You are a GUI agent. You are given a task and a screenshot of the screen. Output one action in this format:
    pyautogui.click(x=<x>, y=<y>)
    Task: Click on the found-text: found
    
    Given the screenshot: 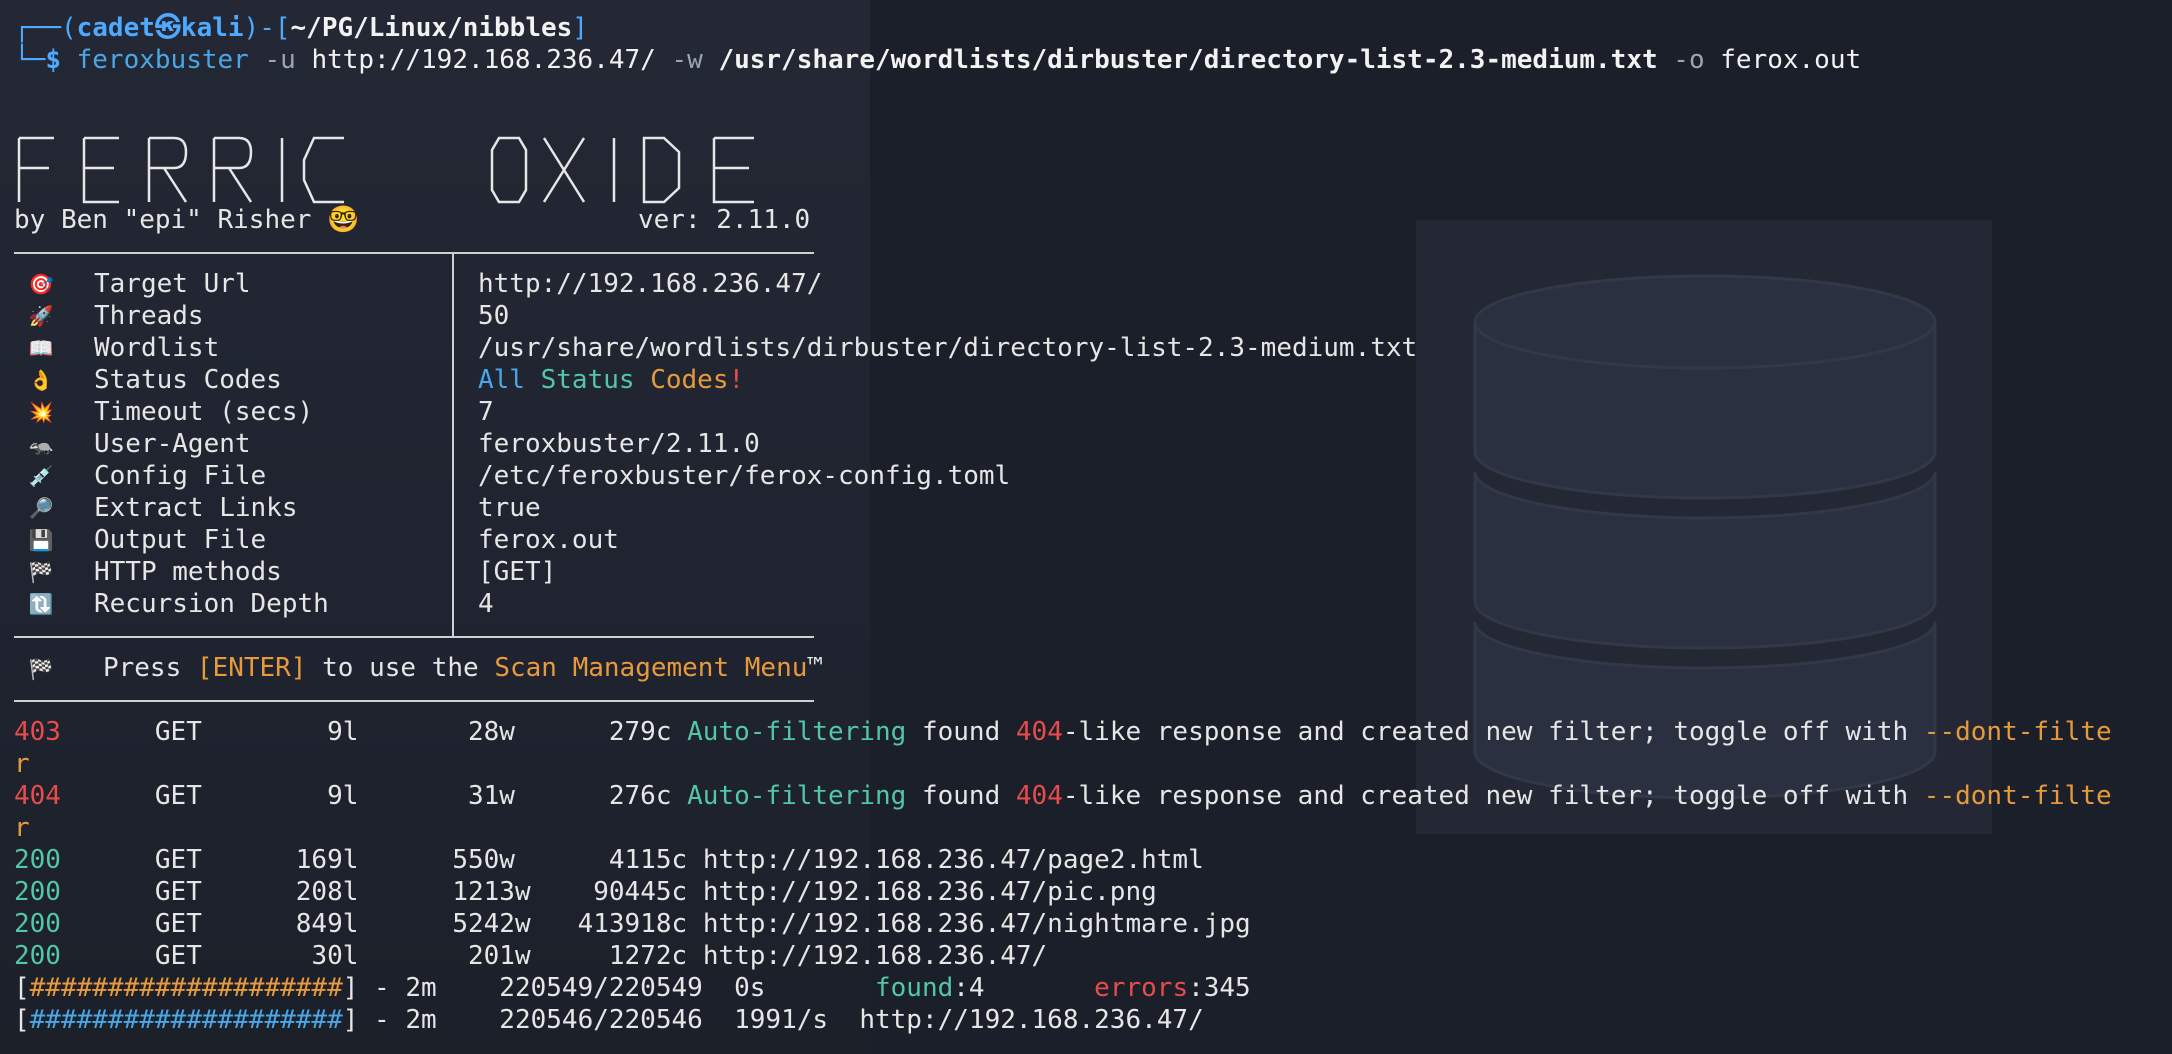 What is the action you would take?
    pyautogui.click(x=961, y=796)
    